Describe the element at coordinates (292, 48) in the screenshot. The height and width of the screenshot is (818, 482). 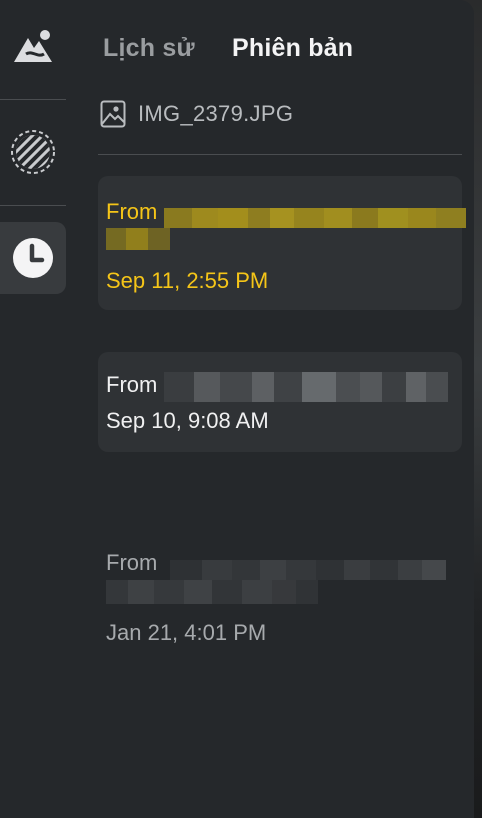
I see `tab-versions: Phiên bản` at that location.